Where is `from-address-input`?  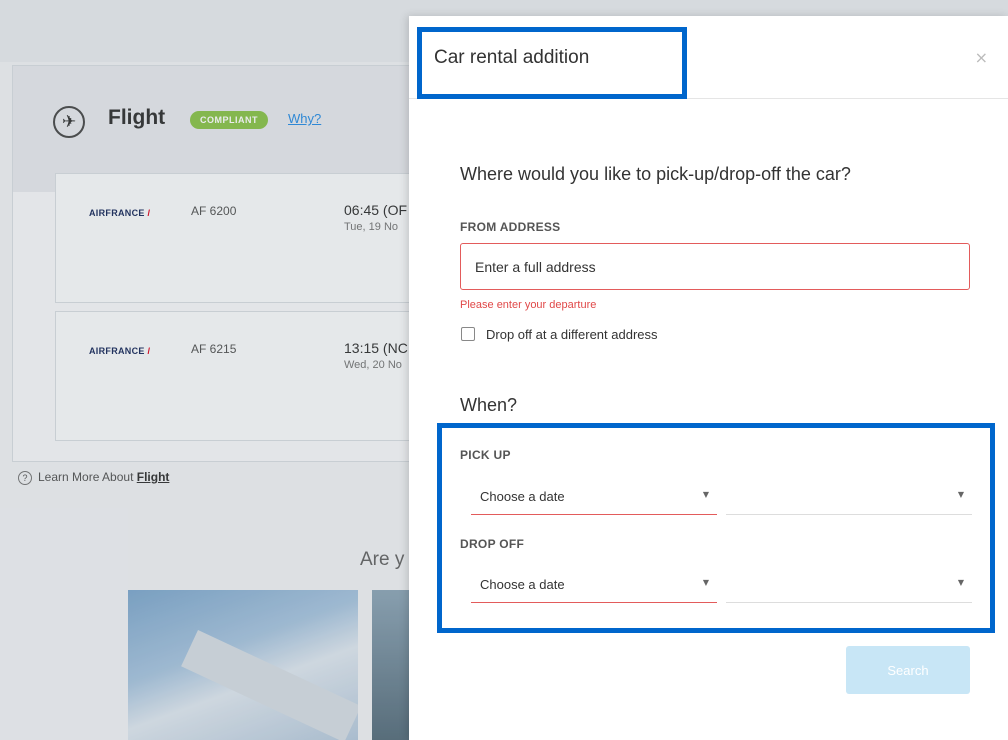 from-address-input is located at coordinates (715, 266).